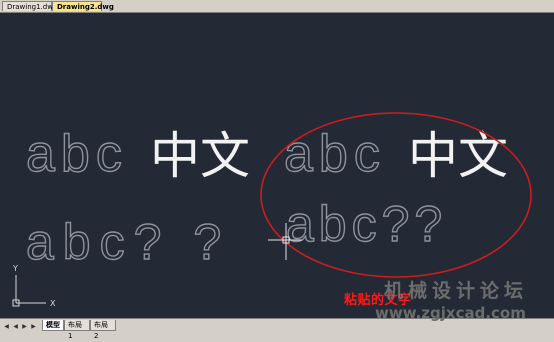  I want to click on ucs-y-label: Y, so click(15, 268).